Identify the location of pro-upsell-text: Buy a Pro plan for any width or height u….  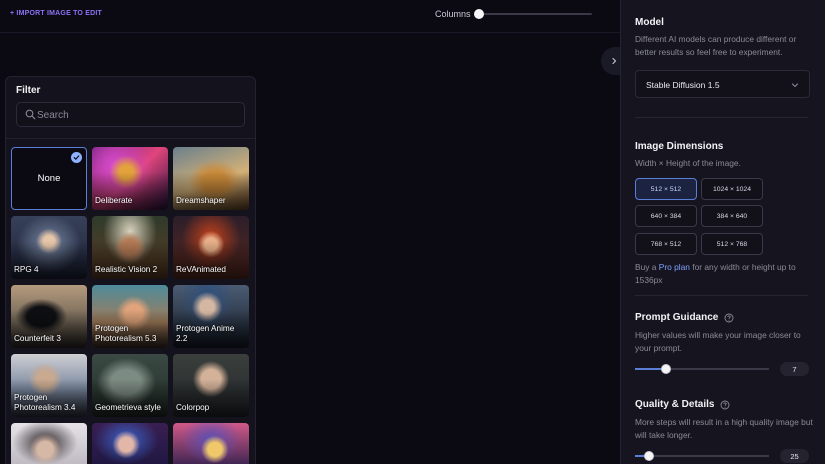
(715, 273).